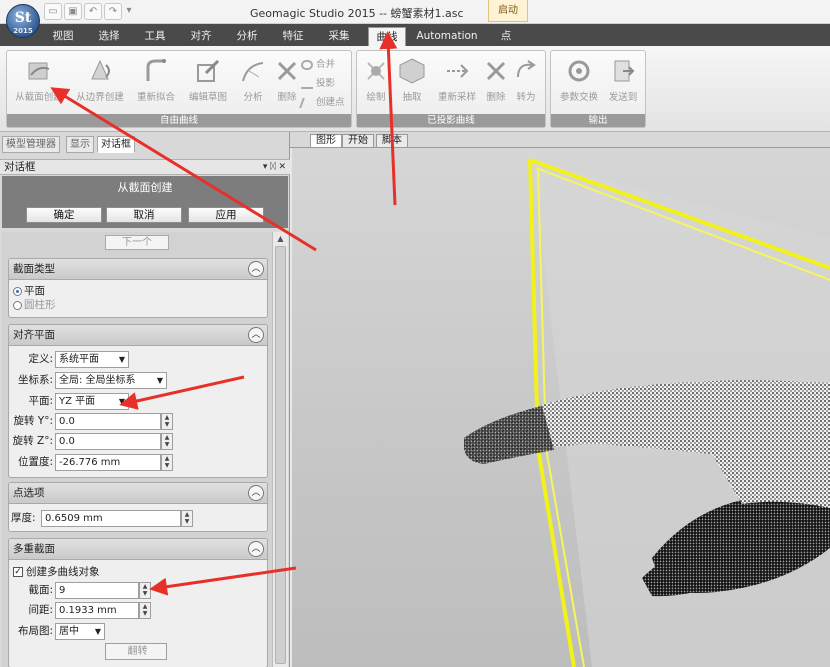  What do you see at coordinates (111, 518) in the screenshot?
I see `thickness-input: 0.6509 mm` at bounding box center [111, 518].